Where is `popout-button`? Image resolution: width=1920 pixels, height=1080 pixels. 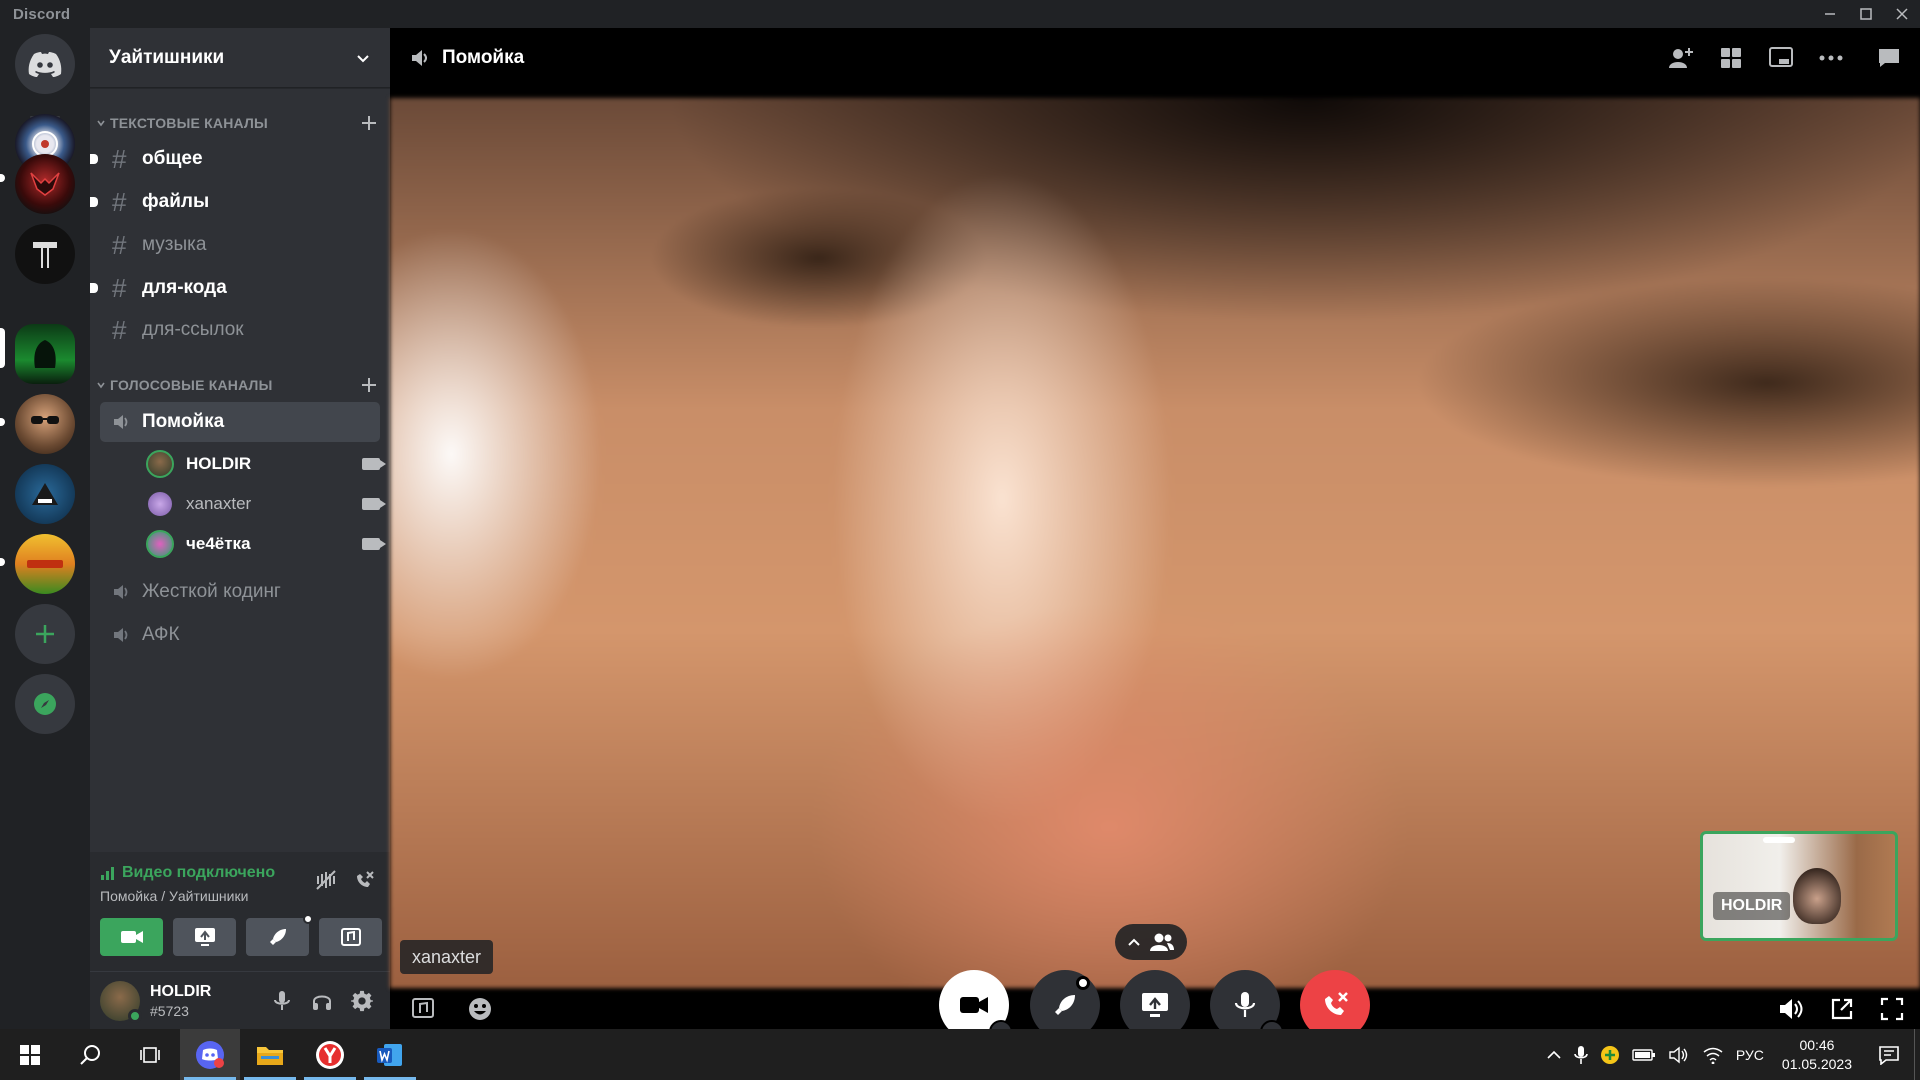
popout-button is located at coordinates (1842, 1009).